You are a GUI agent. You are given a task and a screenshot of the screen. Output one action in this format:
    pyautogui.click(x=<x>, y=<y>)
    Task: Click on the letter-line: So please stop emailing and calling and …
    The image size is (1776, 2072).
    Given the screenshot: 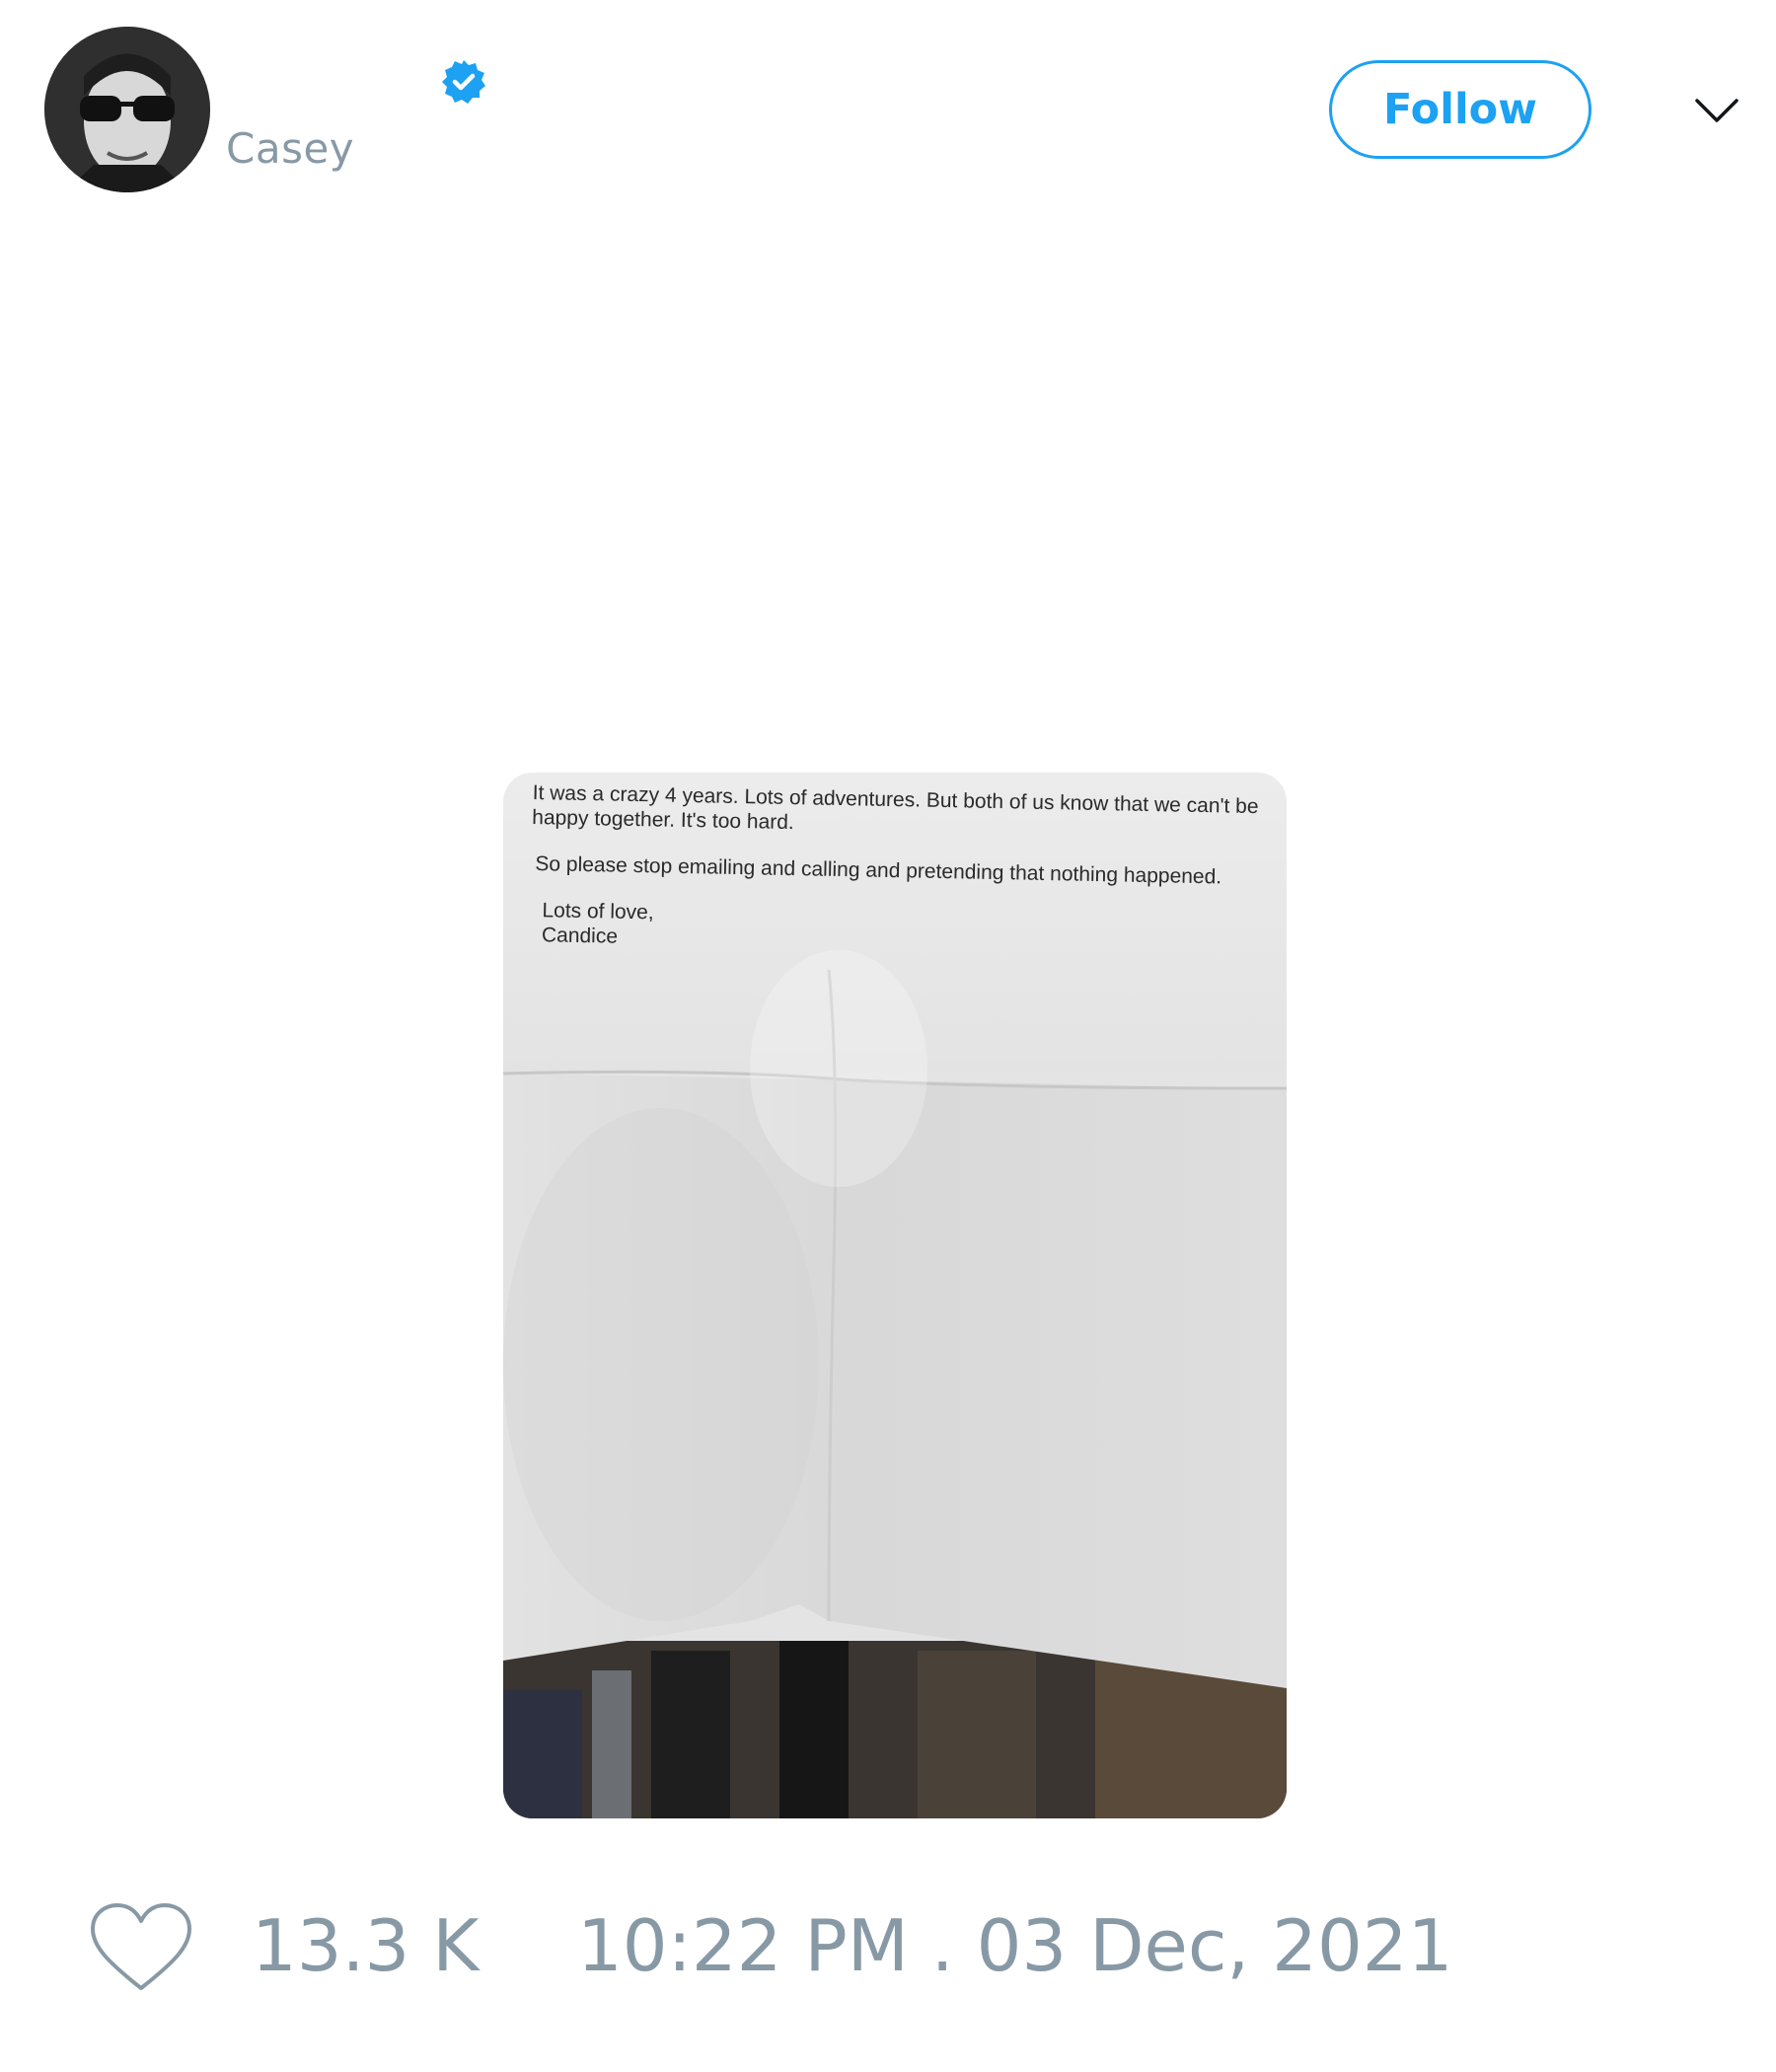 What is the action you would take?
    pyautogui.click(x=879, y=870)
    